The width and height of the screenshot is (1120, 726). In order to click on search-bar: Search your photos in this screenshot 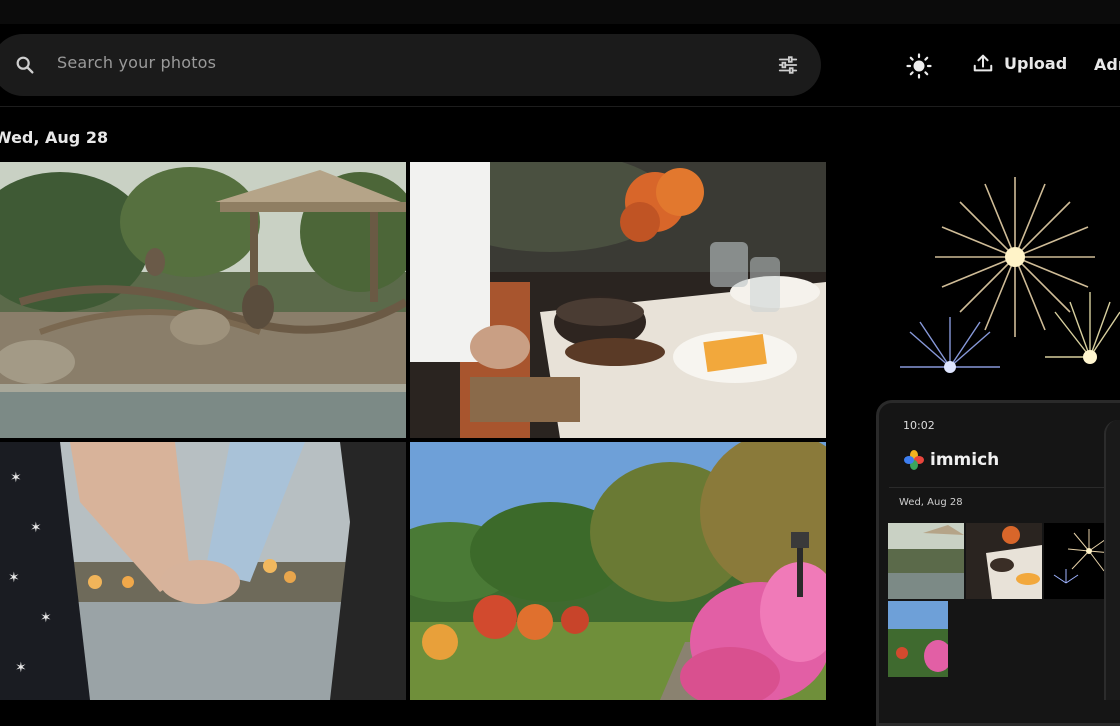, I will do `click(410, 65)`.